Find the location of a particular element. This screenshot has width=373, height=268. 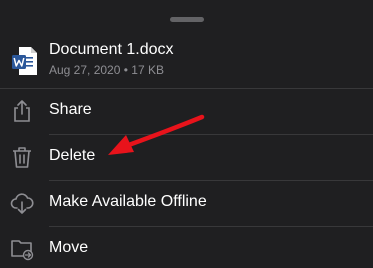

file-name: Document 1.docx is located at coordinates (111, 49).